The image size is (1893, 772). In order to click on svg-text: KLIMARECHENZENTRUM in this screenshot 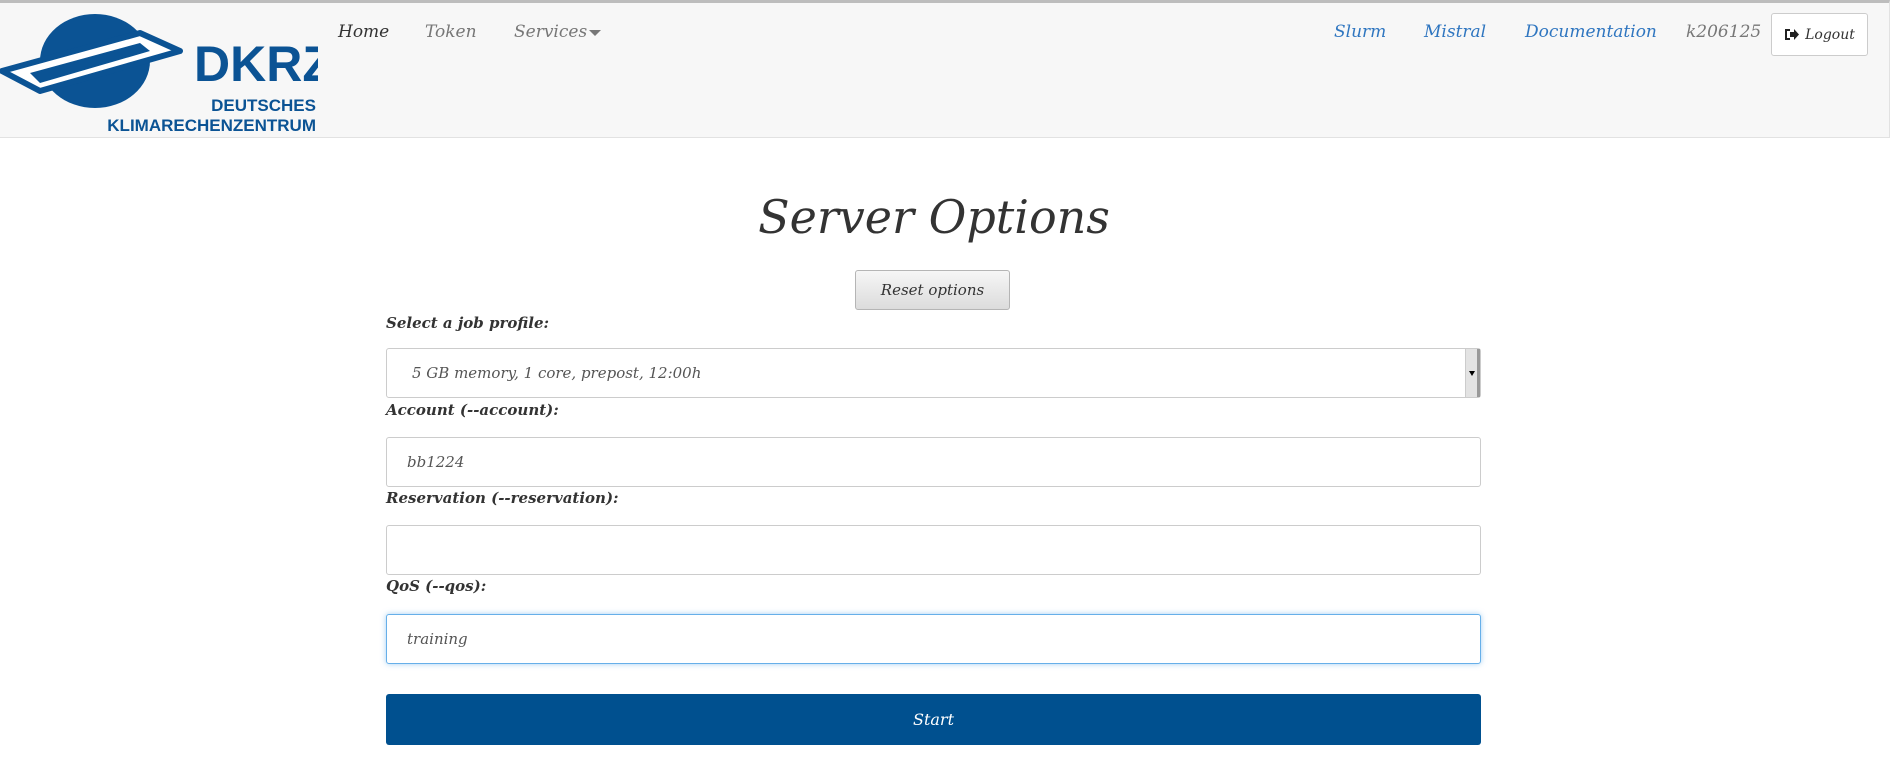, I will do `click(211, 124)`.